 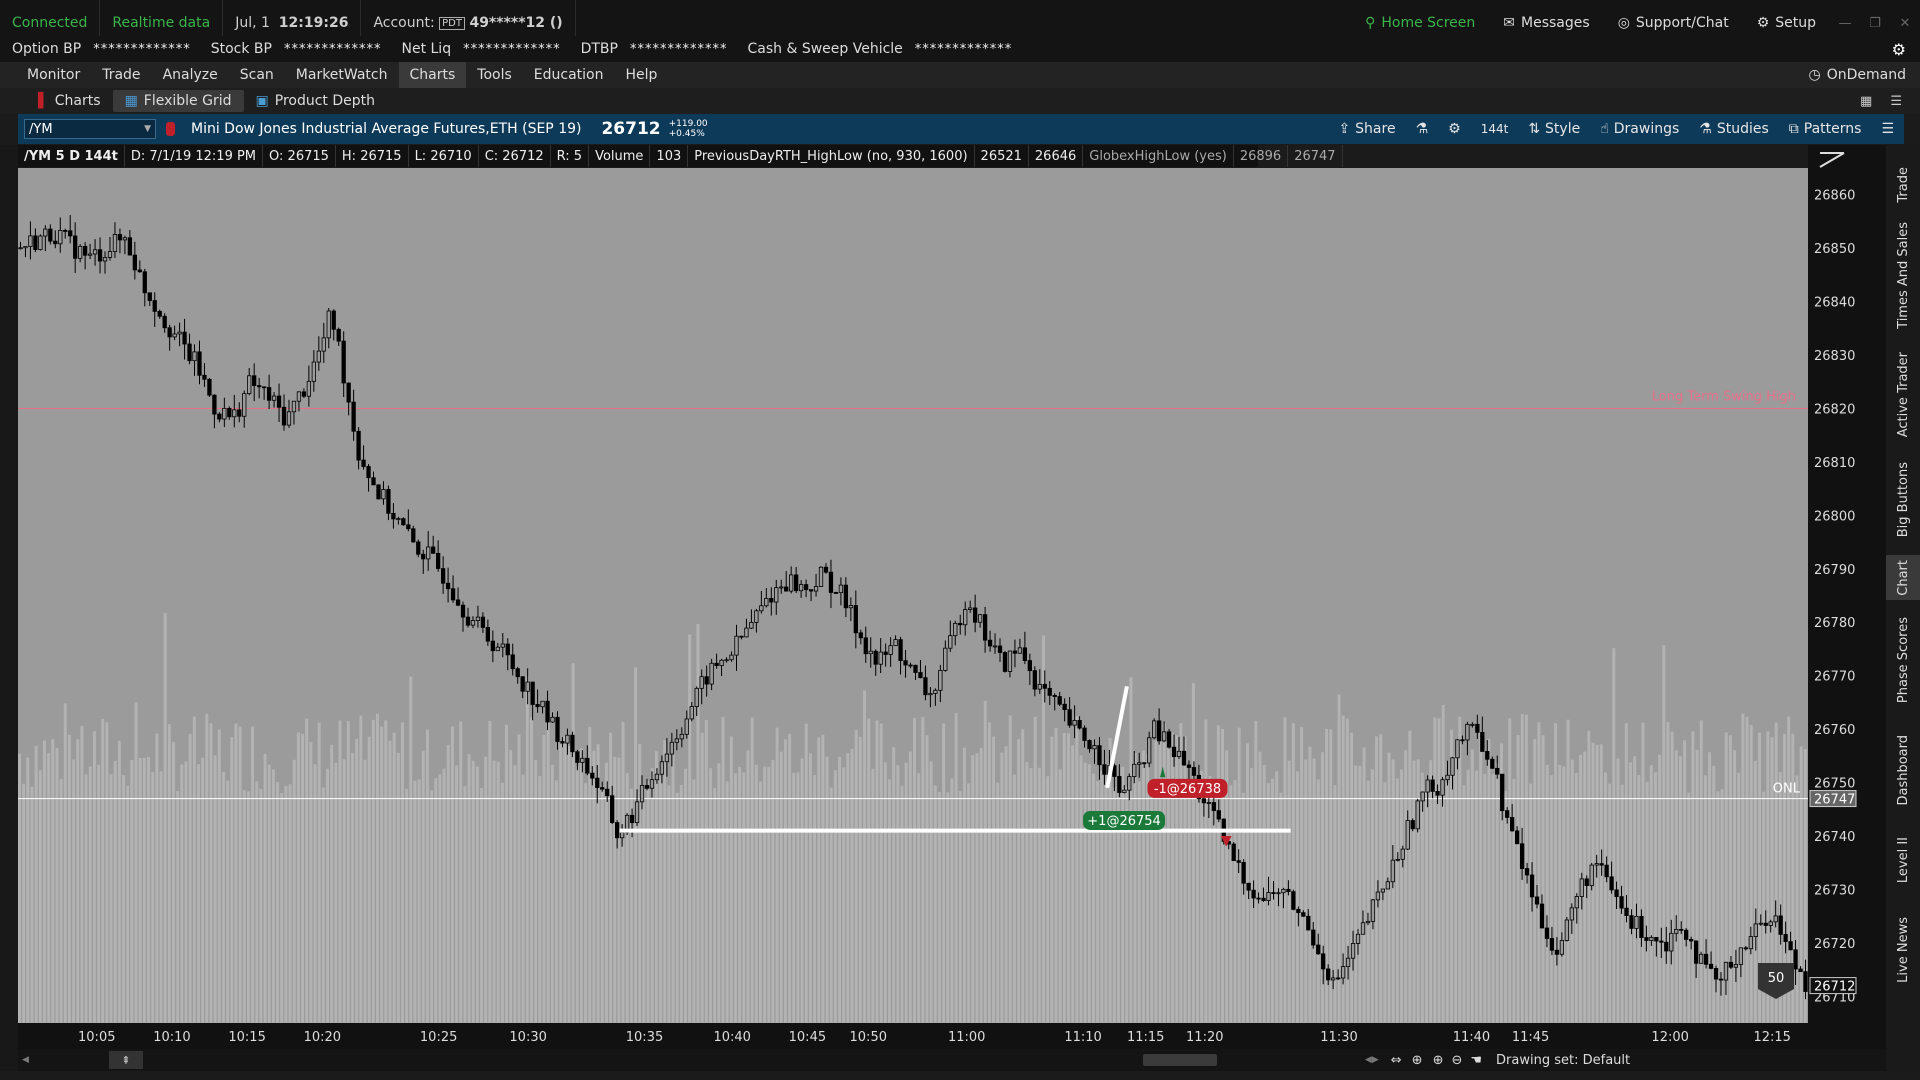 I want to click on crosshair-icon: ⊕, so click(x=1417, y=1060).